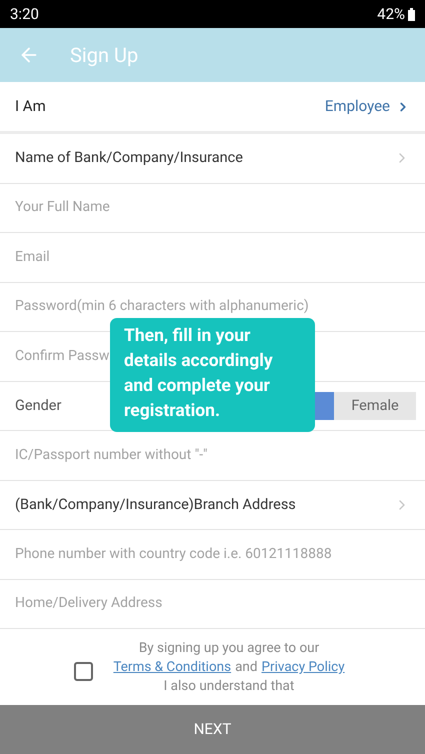 The image size is (425, 754). Describe the element at coordinates (229, 686) in the screenshot. I see `consent-text: I also understand that` at that location.